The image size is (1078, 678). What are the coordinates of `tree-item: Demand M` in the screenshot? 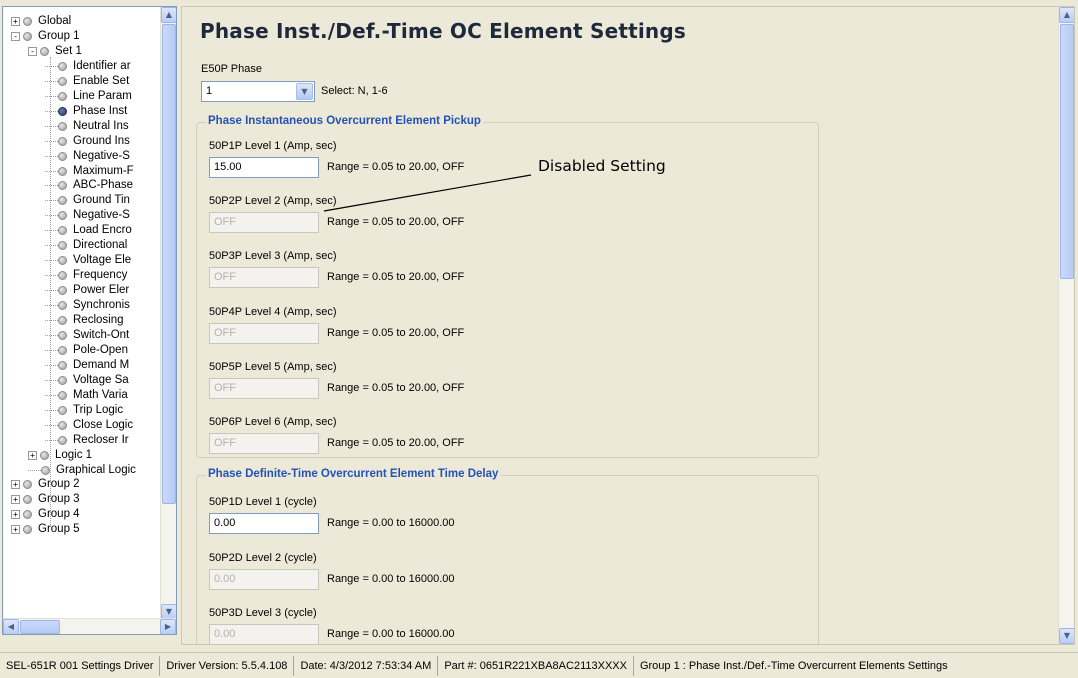 It's located at (87, 365).